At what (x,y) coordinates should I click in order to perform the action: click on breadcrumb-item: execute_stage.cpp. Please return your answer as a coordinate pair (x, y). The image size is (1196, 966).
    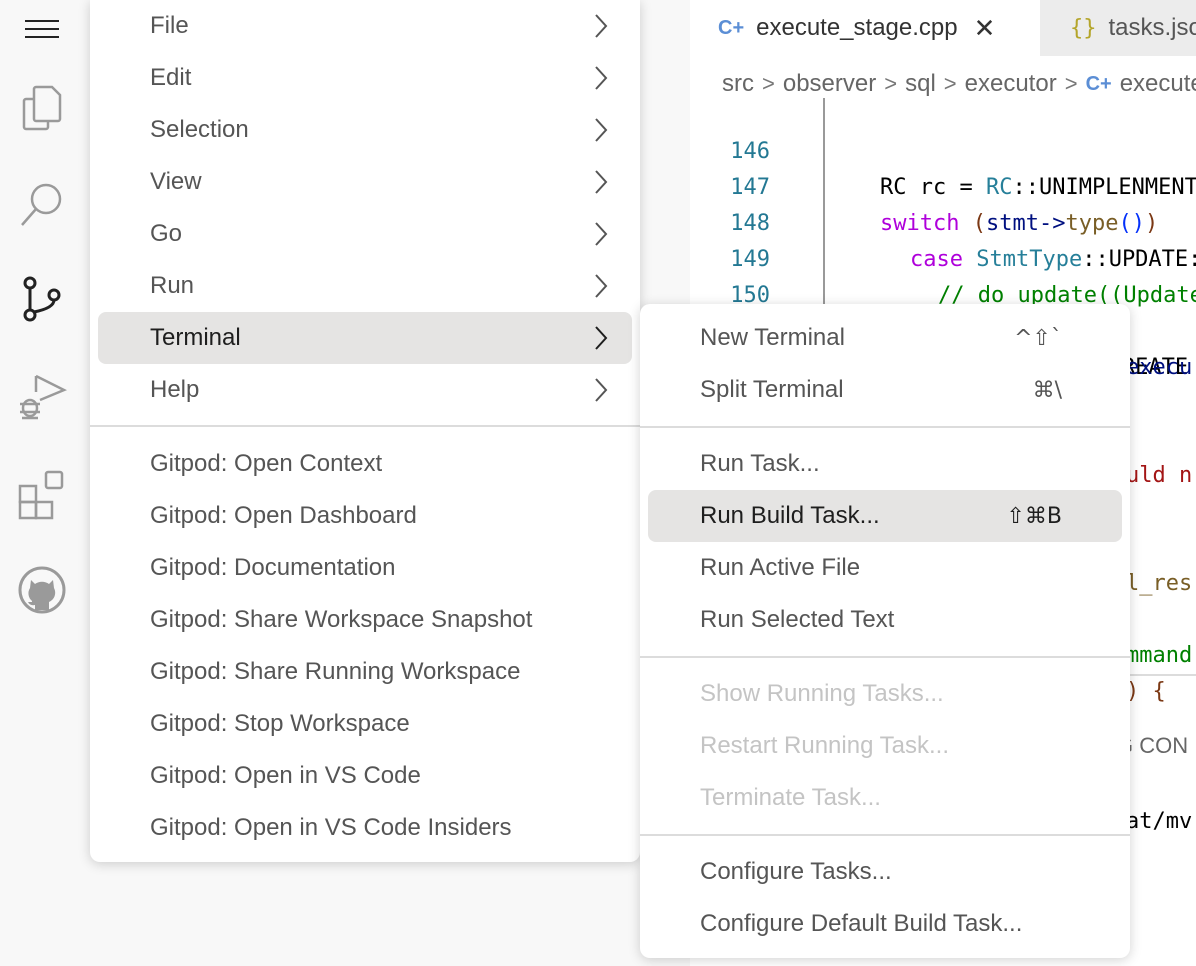
    Looking at the image, I should click on (1158, 84).